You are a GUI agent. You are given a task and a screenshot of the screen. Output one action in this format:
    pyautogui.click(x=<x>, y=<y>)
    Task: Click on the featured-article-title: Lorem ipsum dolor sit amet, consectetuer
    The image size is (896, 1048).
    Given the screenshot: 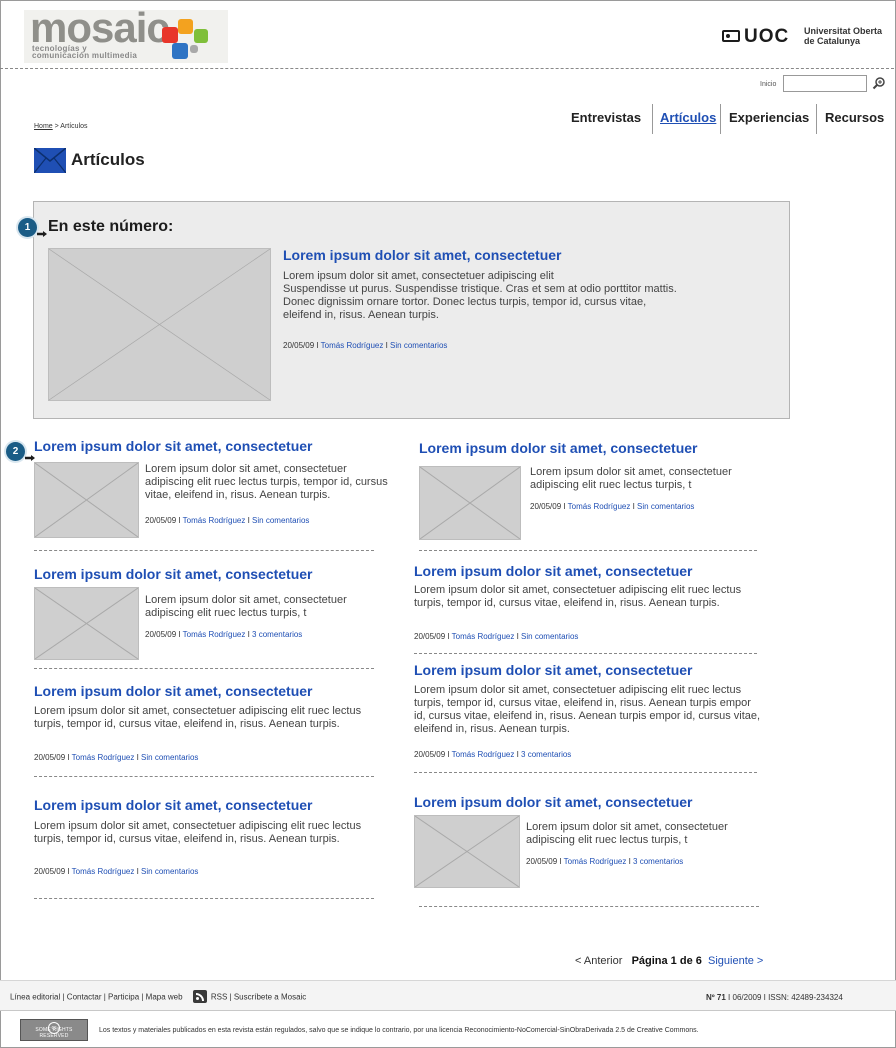 What is the action you would take?
    pyautogui.click(x=422, y=255)
    